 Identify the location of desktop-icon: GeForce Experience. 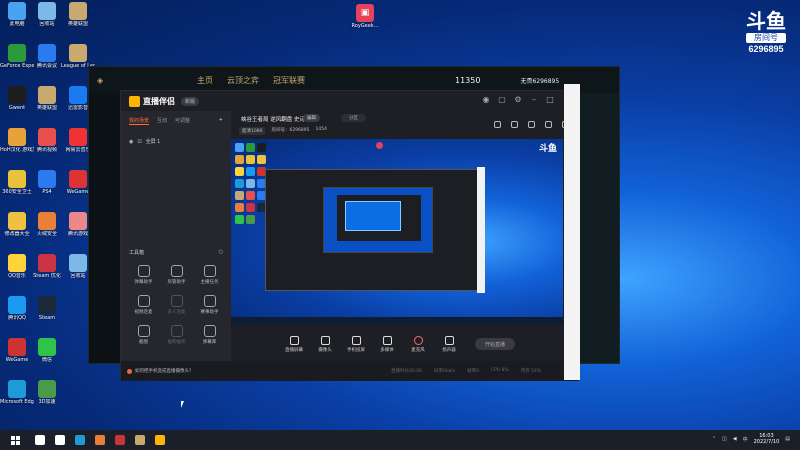
(17, 56).